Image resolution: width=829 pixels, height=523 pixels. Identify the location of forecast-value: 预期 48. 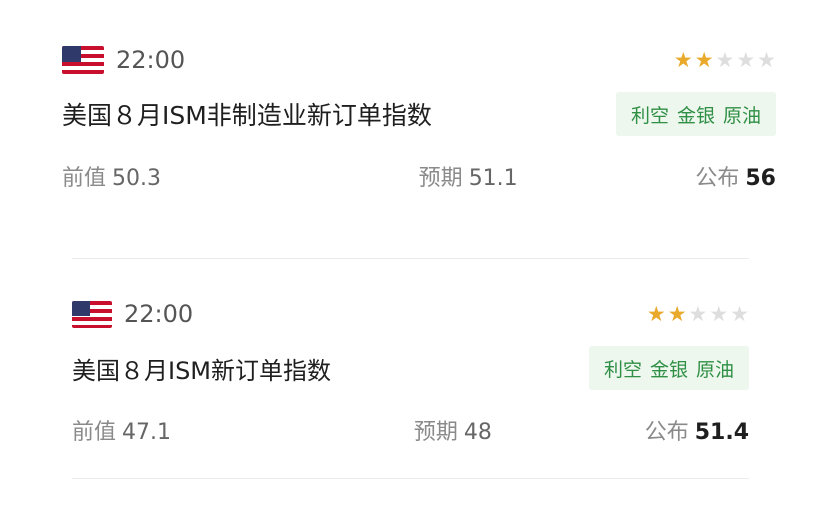
(453, 430).